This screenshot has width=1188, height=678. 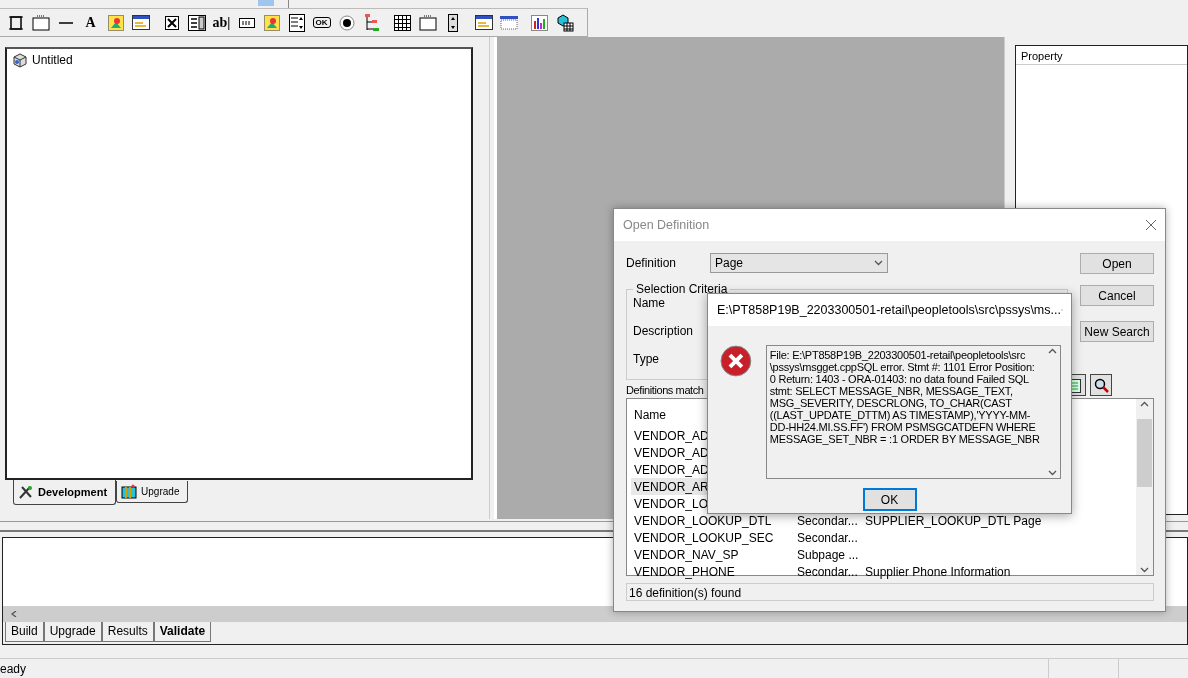 What do you see at coordinates (685, 571) in the screenshot?
I see `name-cell-text: VENDOR_PHONE` at bounding box center [685, 571].